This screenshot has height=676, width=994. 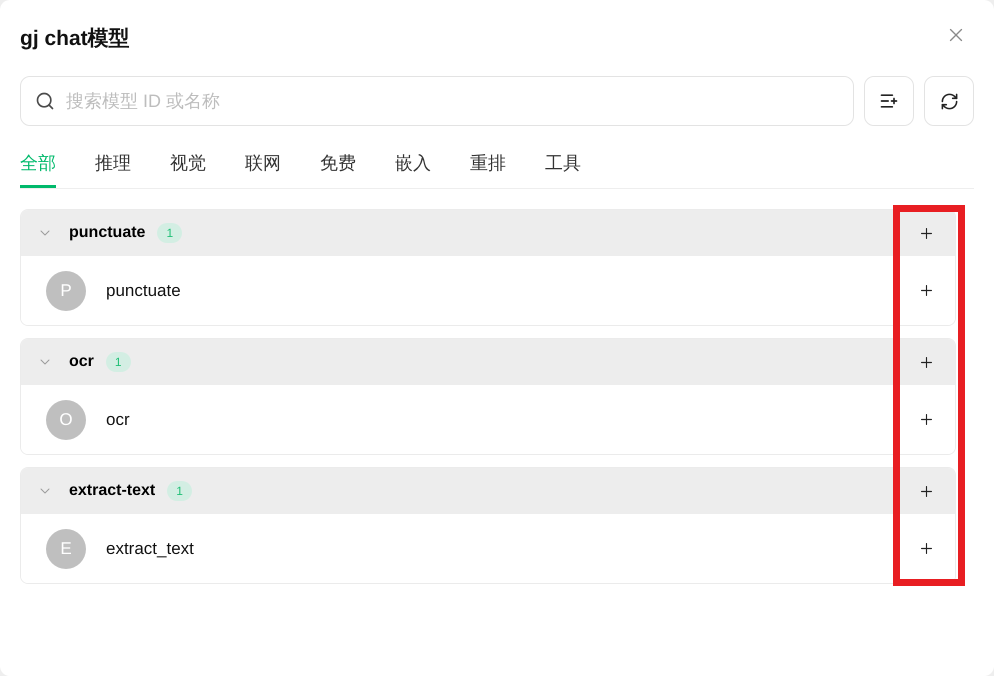 I want to click on model-name: ocr, so click(x=118, y=419).